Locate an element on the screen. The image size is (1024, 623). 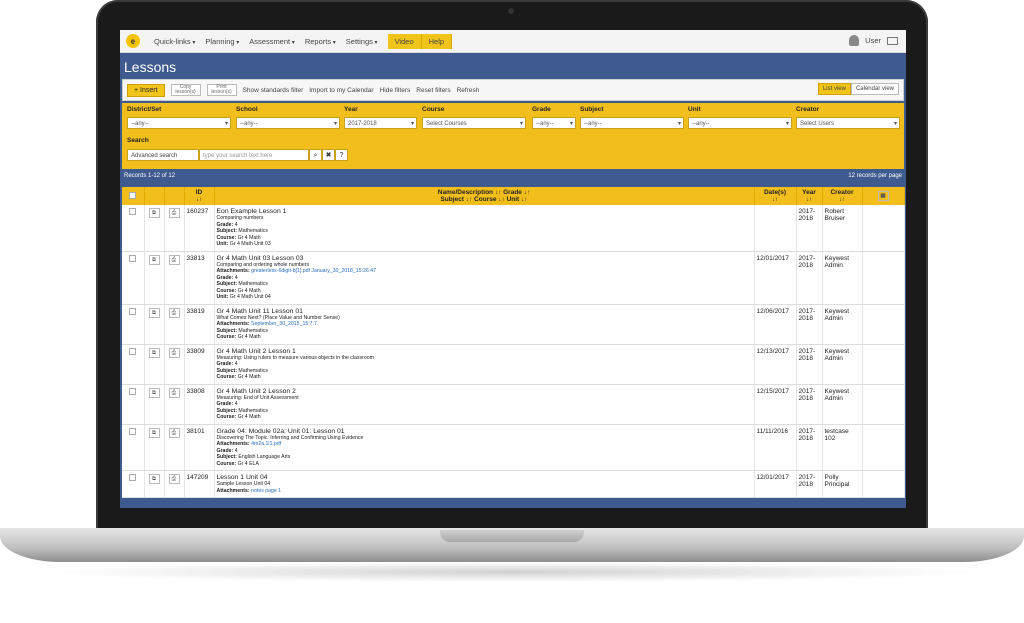
search-input: type your search text here is located at coordinates (254, 155).